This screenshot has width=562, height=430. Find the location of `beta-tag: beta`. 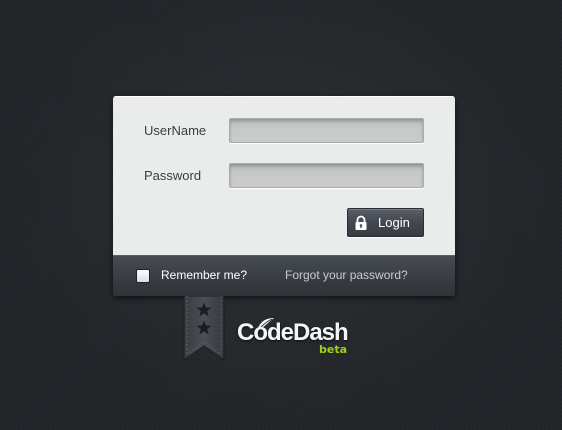

beta-tag: beta is located at coordinates (333, 349).